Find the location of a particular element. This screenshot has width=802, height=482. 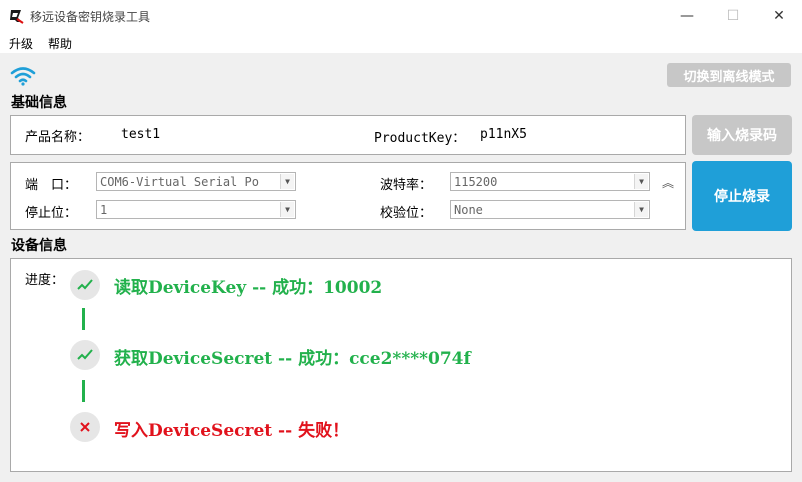

offline-mode-button: 切换到离线模式 is located at coordinates (729, 75).